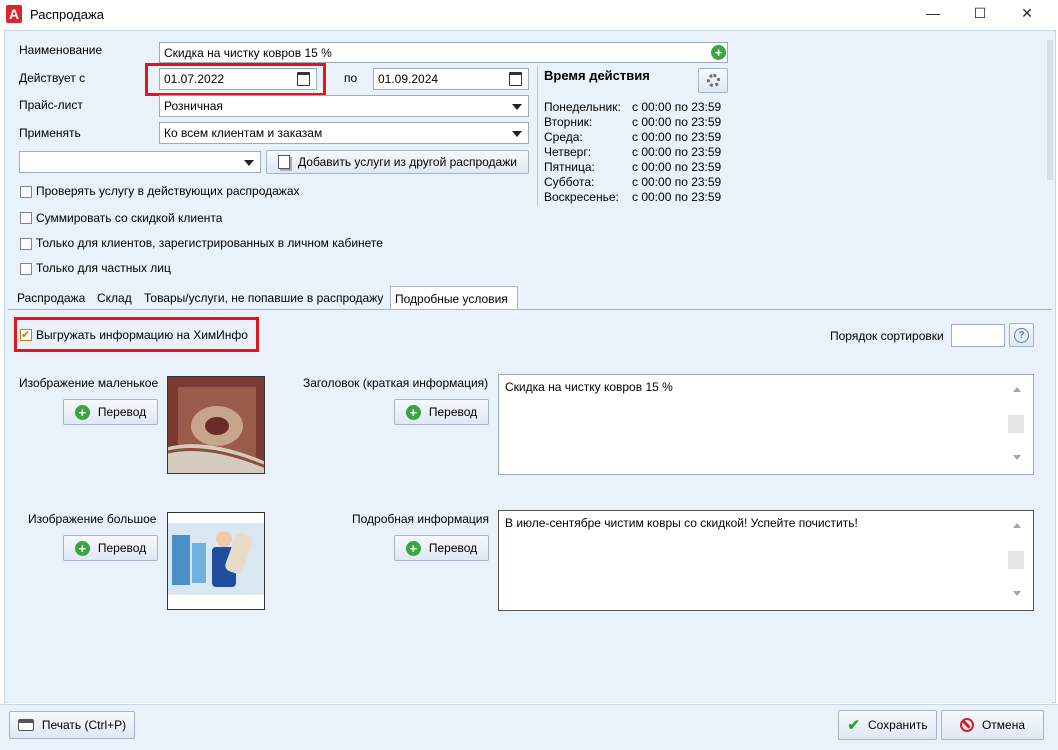  Describe the element at coordinates (897, 725) in the screenshot. I see `save-label: Сохранить` at that location.